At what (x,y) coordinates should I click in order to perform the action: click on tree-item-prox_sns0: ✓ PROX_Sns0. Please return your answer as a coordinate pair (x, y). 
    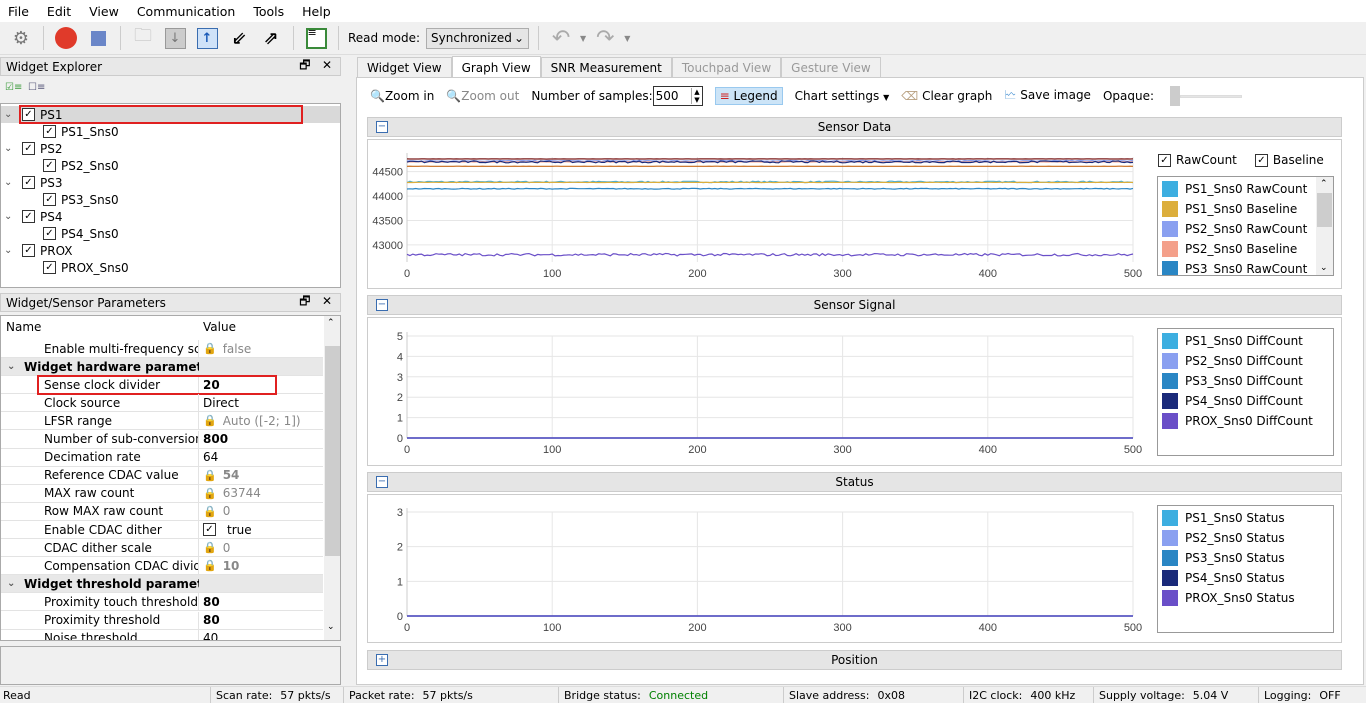
    Looking at the image, I should click on (86, 267).